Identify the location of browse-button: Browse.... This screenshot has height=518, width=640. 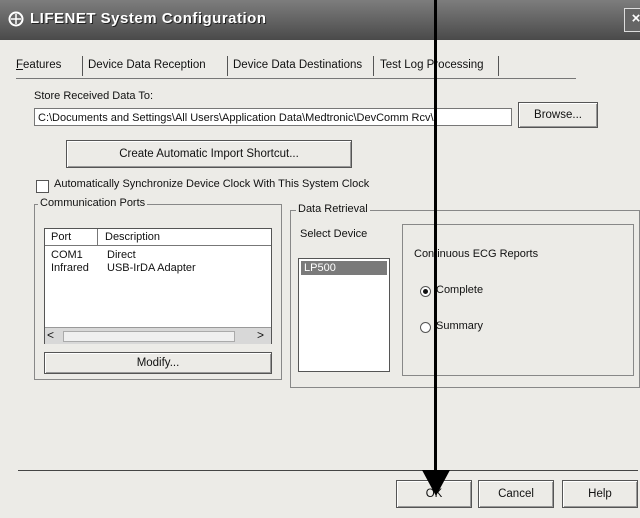
(558, 115).